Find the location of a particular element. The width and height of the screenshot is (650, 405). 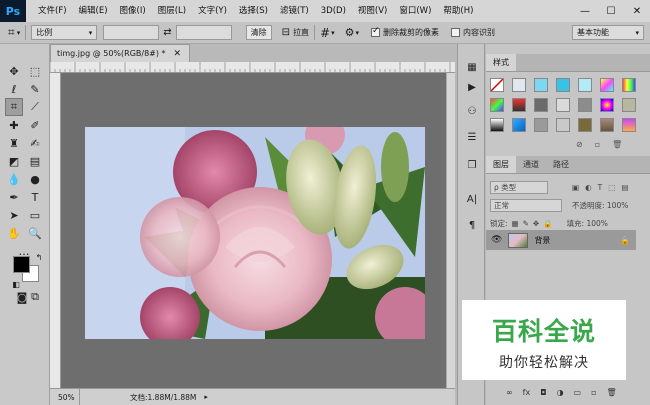

paragraph-panel-icon: ¶ is located at coordinates (472, 225).